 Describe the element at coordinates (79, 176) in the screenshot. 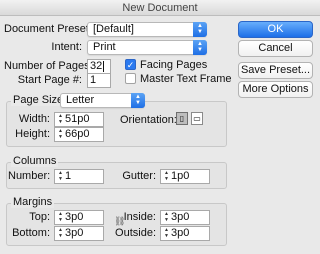

I see `columns-number-field: ▲ ▼ 1` at that location.